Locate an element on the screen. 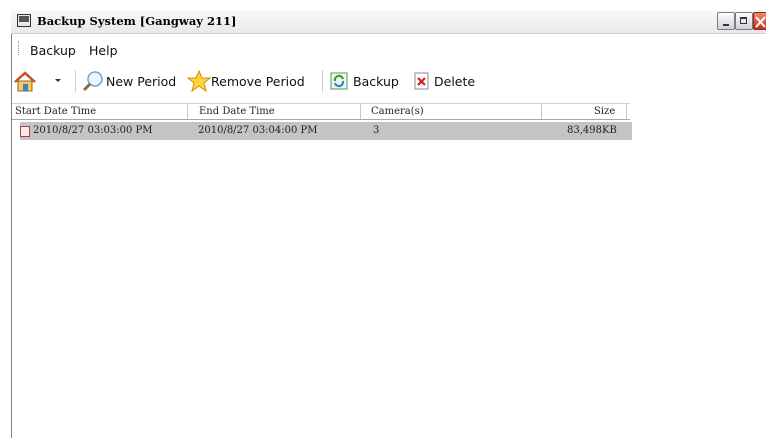 This screenshot has height=438, width=766. cell-cameras: 3 is located at coordinates (376, 130).